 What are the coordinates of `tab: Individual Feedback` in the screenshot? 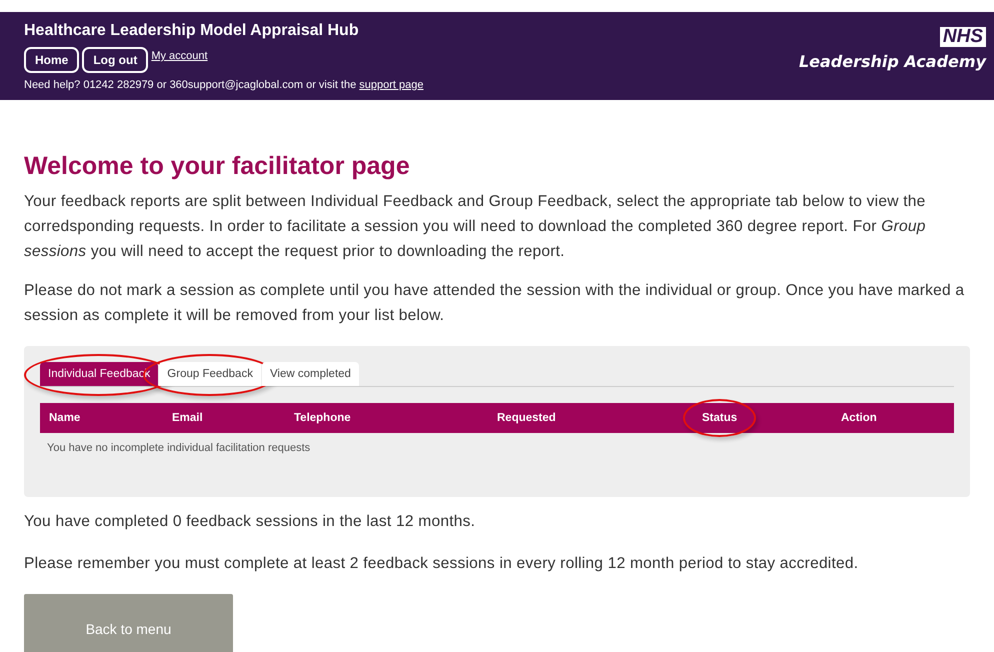 It's located at (99, 374).